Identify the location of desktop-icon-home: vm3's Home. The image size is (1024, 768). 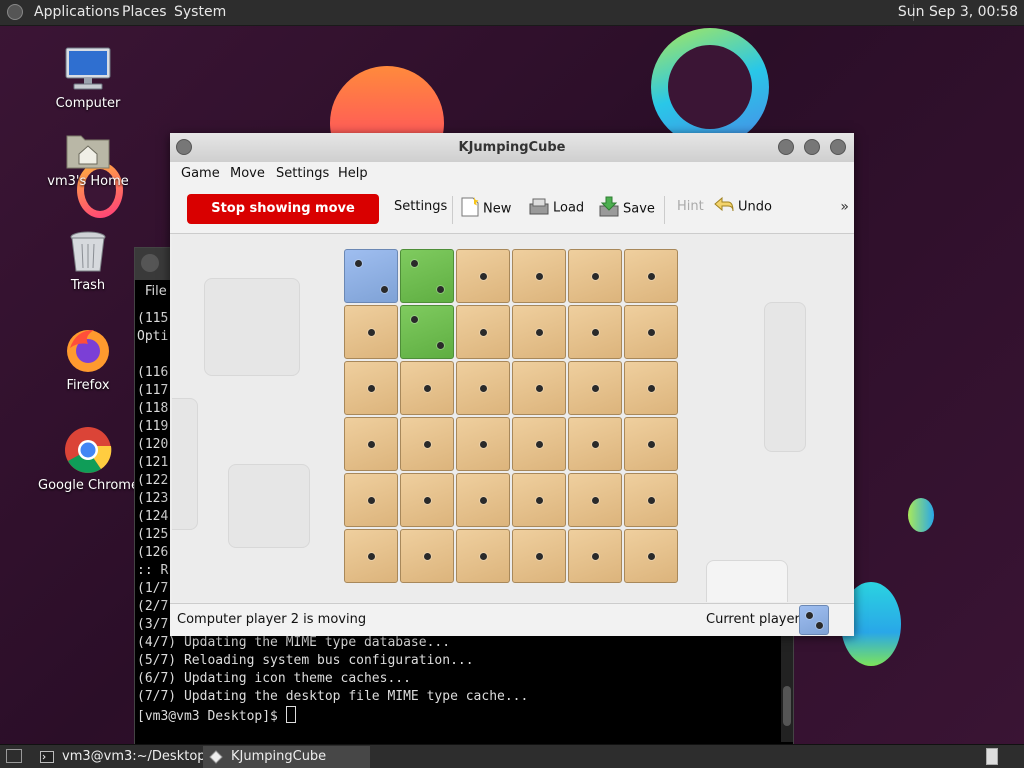
(88, 158).